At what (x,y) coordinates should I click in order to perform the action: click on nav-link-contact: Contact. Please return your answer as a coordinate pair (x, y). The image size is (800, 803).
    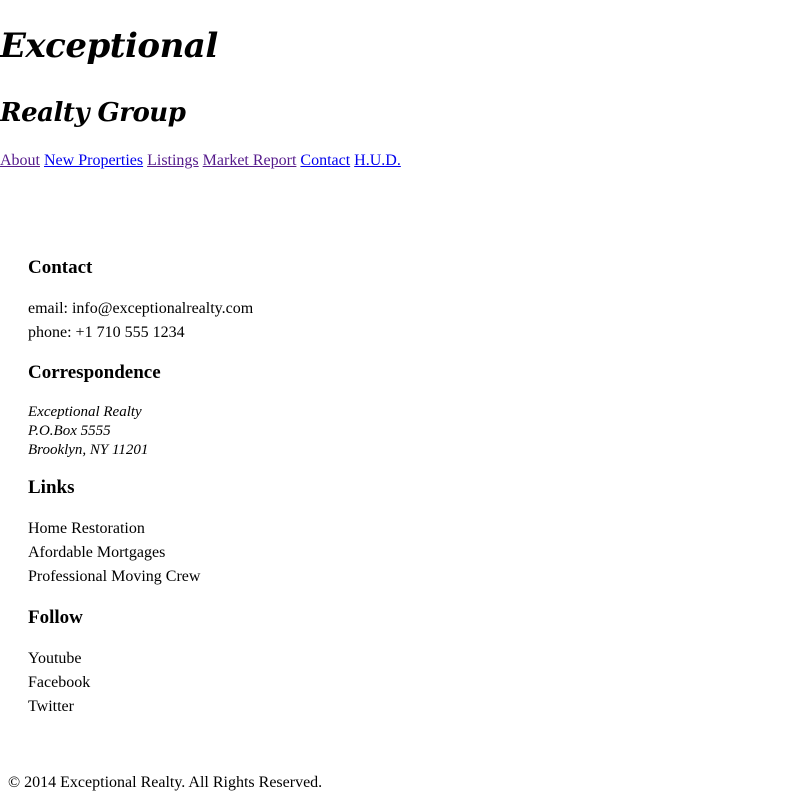
    Looking at the image, I should click on (325, 160).